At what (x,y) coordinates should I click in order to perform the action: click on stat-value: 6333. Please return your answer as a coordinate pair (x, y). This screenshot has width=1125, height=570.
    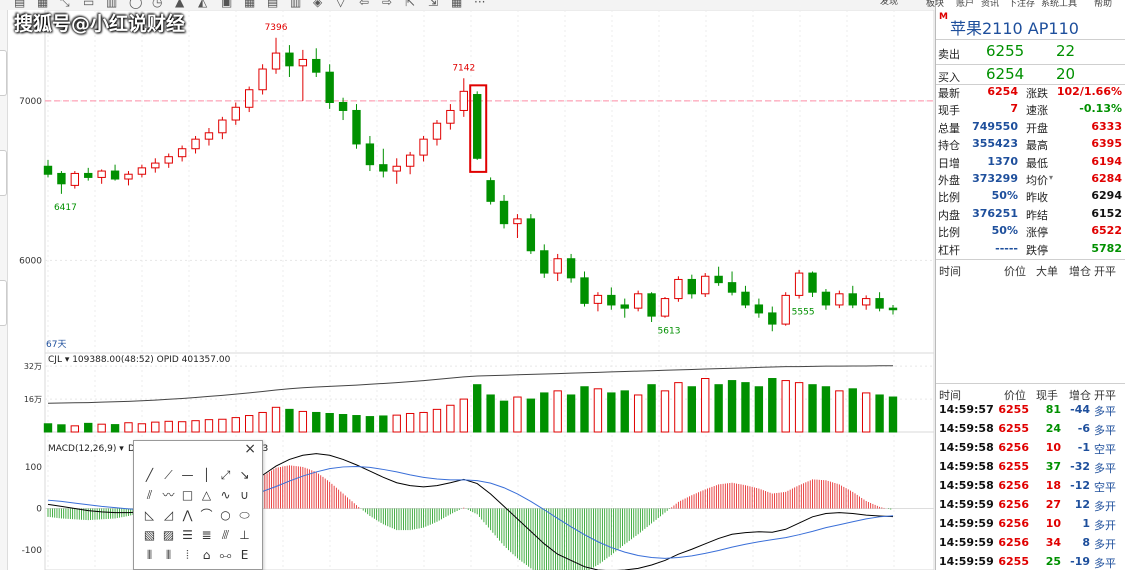
    Looking at the image, I should click on (1106, 126).